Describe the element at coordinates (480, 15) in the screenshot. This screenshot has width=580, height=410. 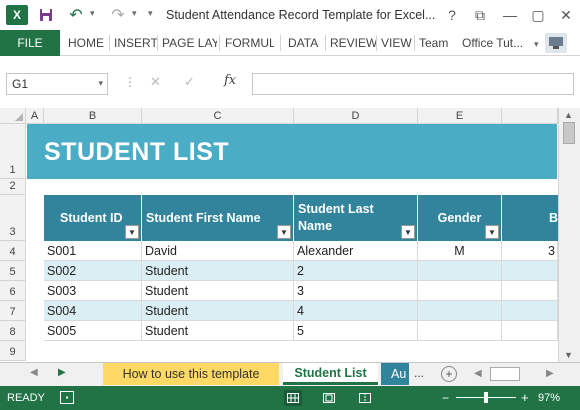
I see `ribbon-display-options-icon: ⧉` at that location.